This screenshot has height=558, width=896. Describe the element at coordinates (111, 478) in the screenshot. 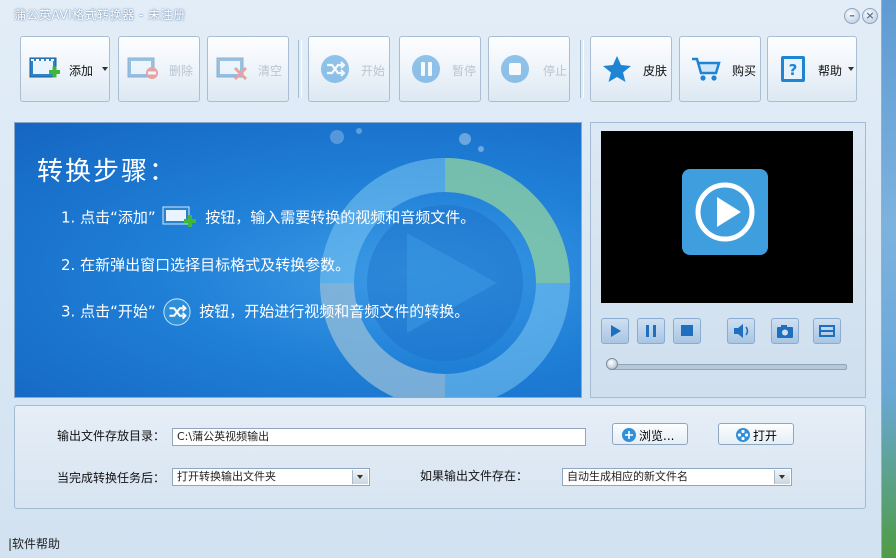

I see `after-task-label: 当完成转换任务后：` at that location.